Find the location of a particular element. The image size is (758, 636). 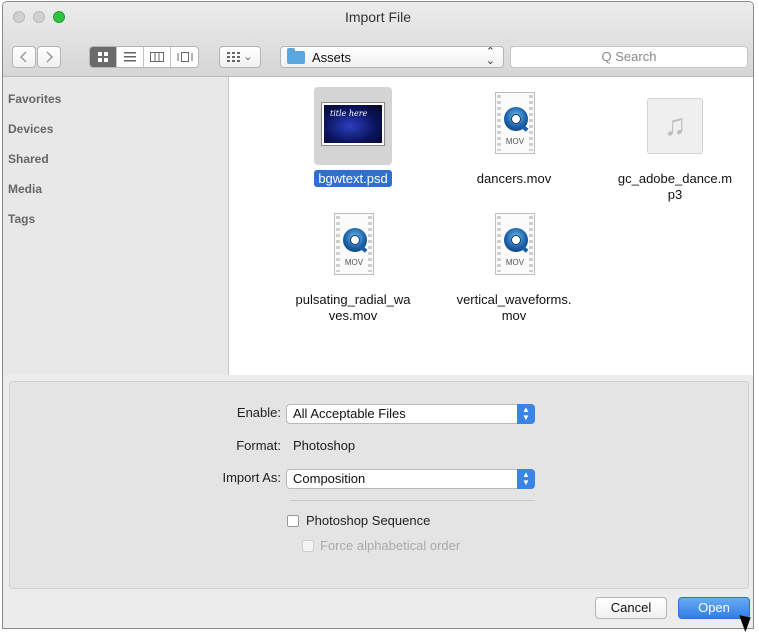

chevron-left-icon is located at coordinates (23, 57).